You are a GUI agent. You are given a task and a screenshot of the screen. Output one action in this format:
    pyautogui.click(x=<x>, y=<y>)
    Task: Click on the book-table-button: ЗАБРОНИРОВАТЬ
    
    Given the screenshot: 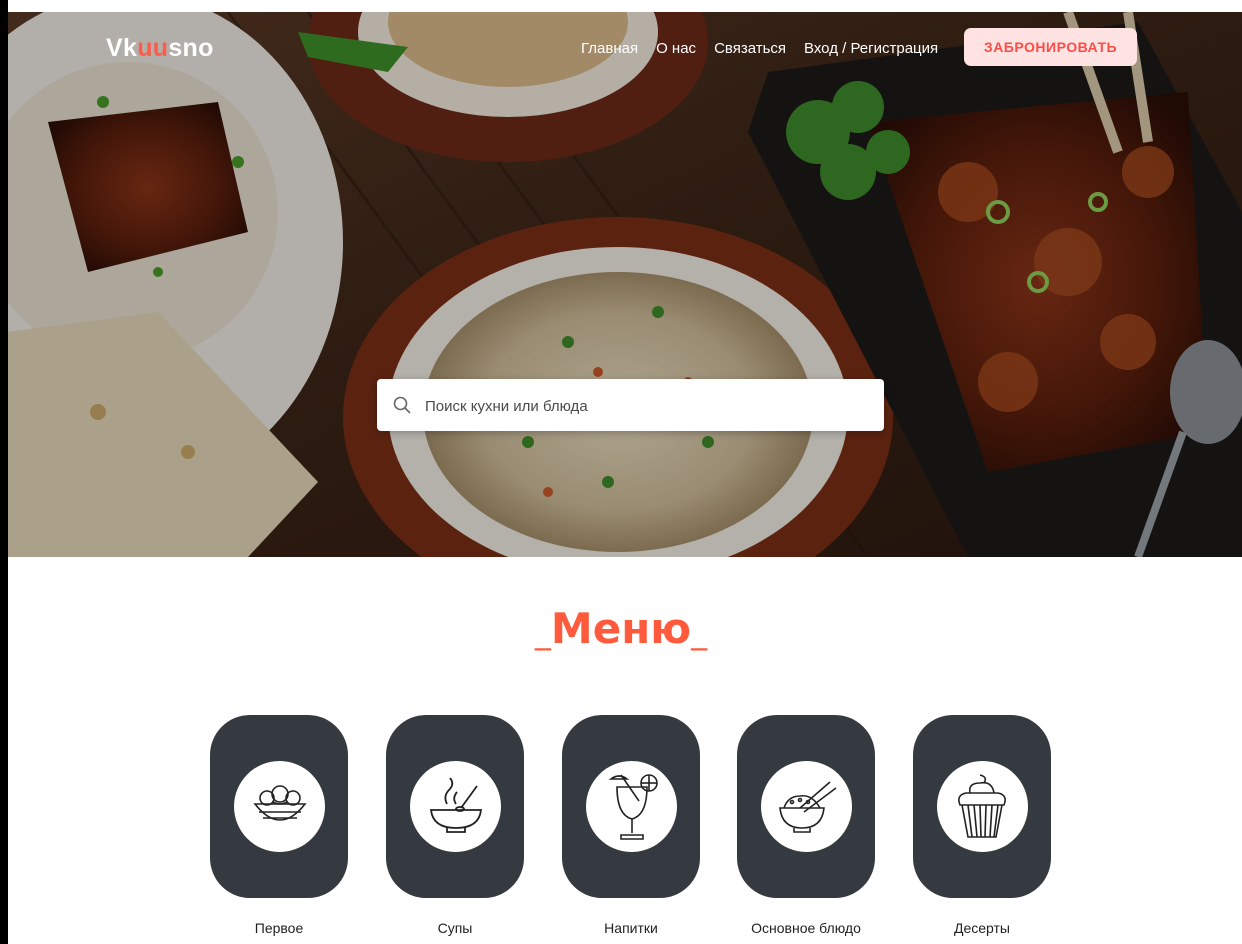 What is the action you would take?
    pyautogui.click(x=1050, y=47)
    